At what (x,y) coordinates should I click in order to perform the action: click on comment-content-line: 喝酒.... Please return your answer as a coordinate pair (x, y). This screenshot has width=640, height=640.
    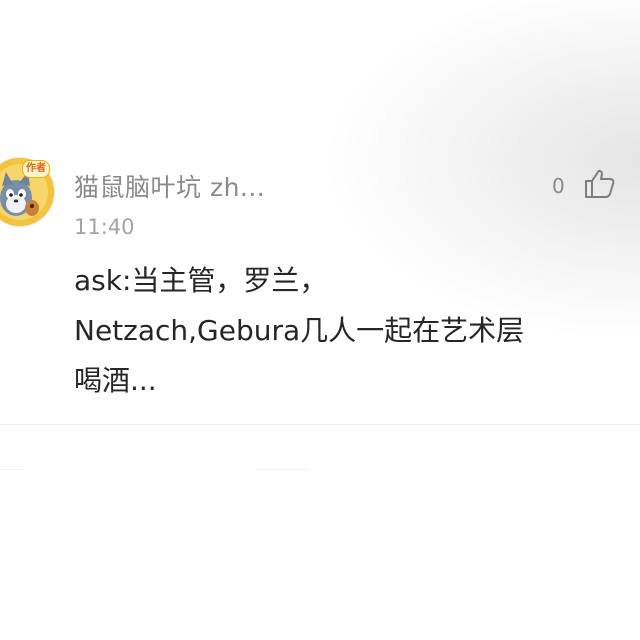
    Looking at the image, I should click on (115, 380).